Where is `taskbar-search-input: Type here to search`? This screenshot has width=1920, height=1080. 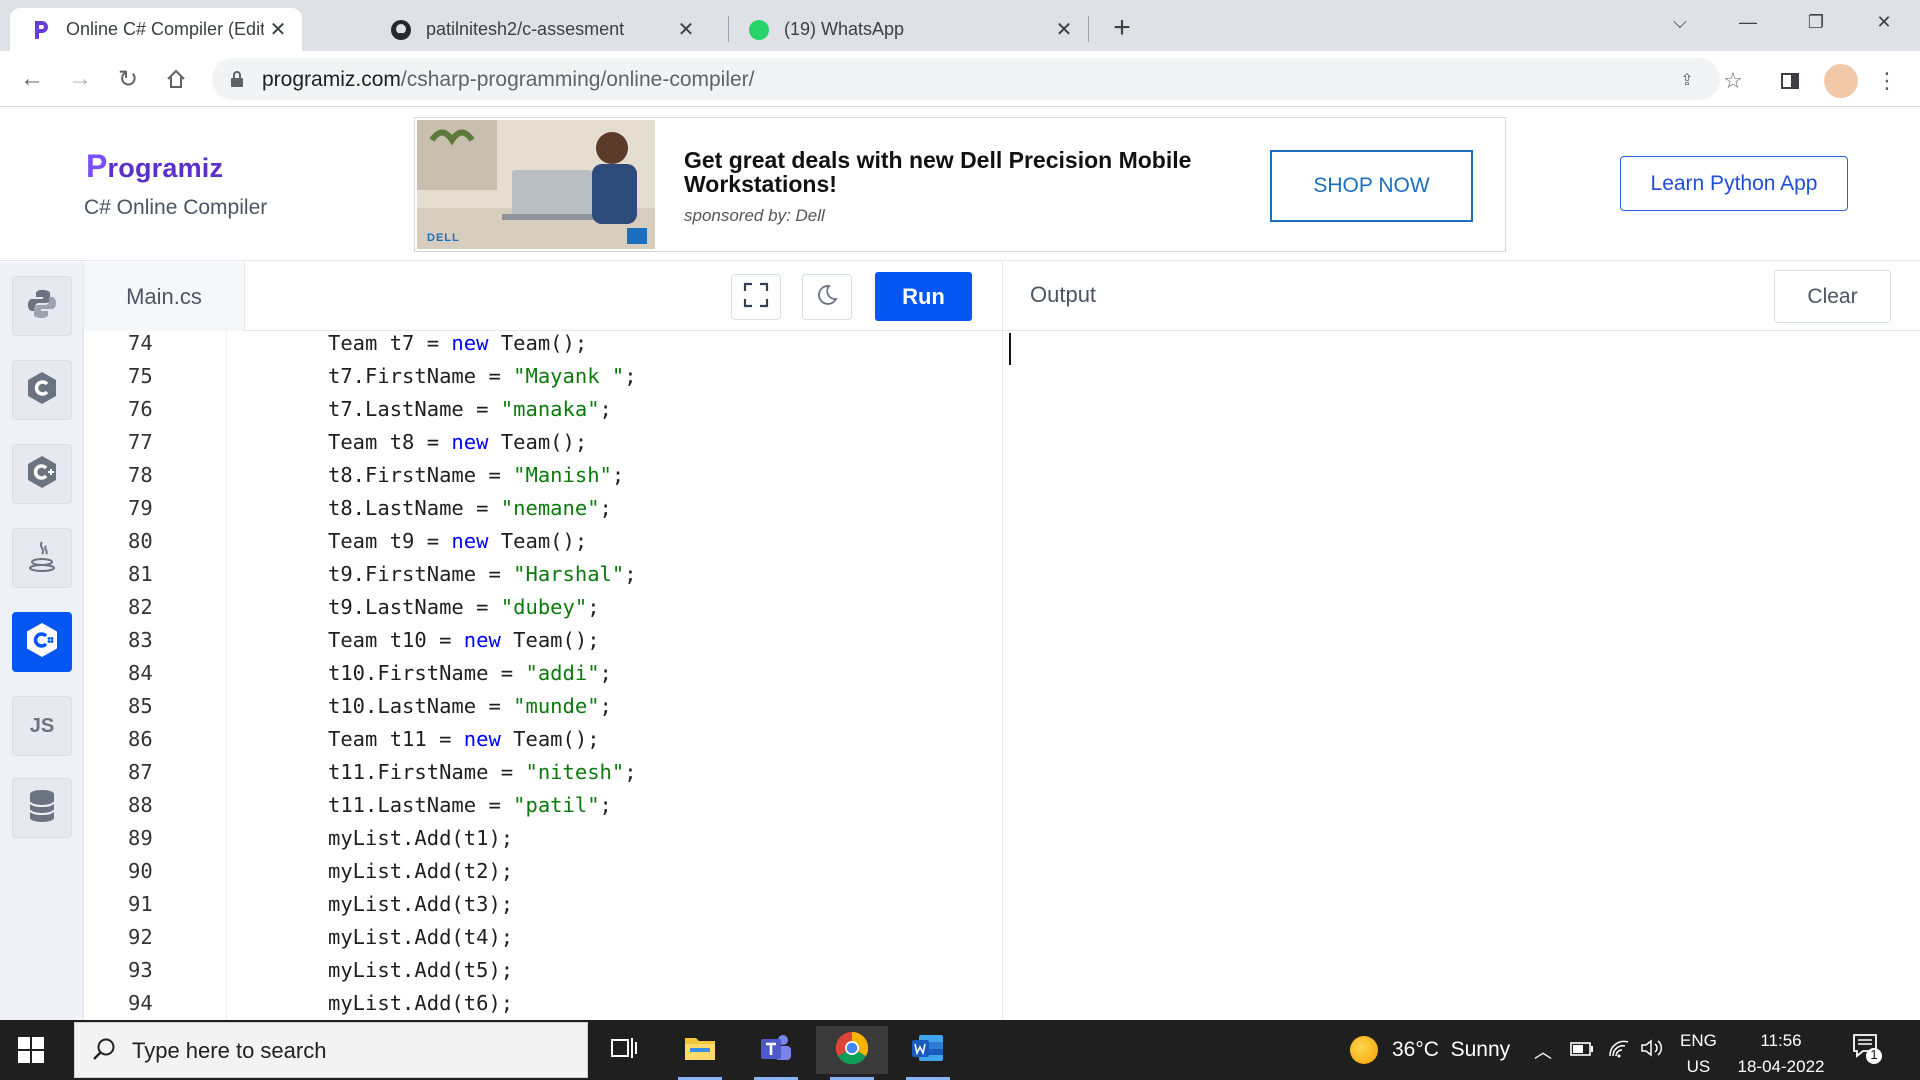 taskbar-search-input: Type here to search is located at coordinates (331, 1050).